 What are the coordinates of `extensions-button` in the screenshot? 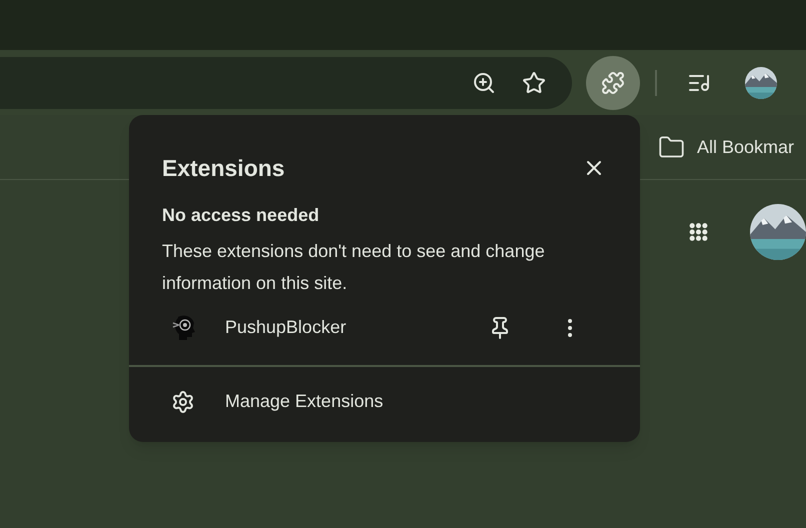 It's located at (613, 83).